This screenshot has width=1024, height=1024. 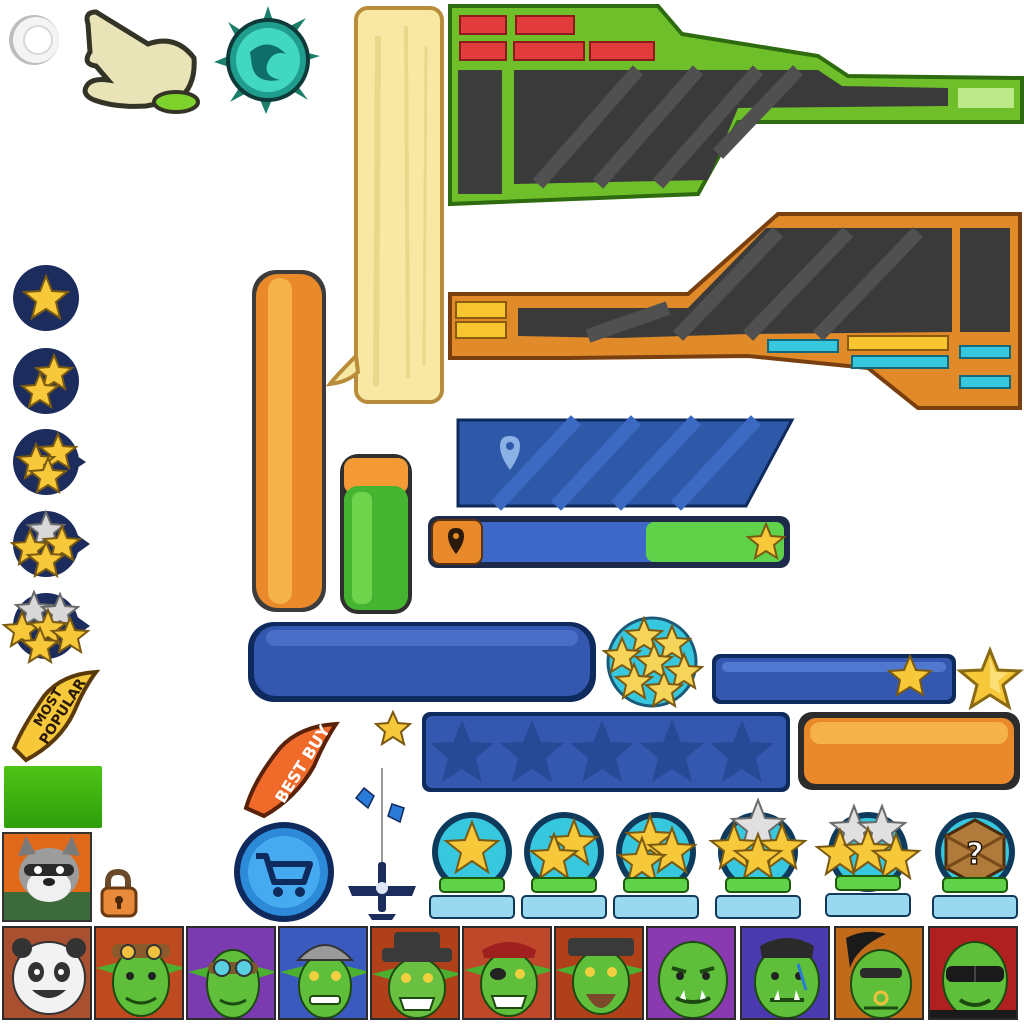 What do you see at coordinates (382, 846) in the screenshot?
I see `plane-icon` at bounding box center [382, 846].